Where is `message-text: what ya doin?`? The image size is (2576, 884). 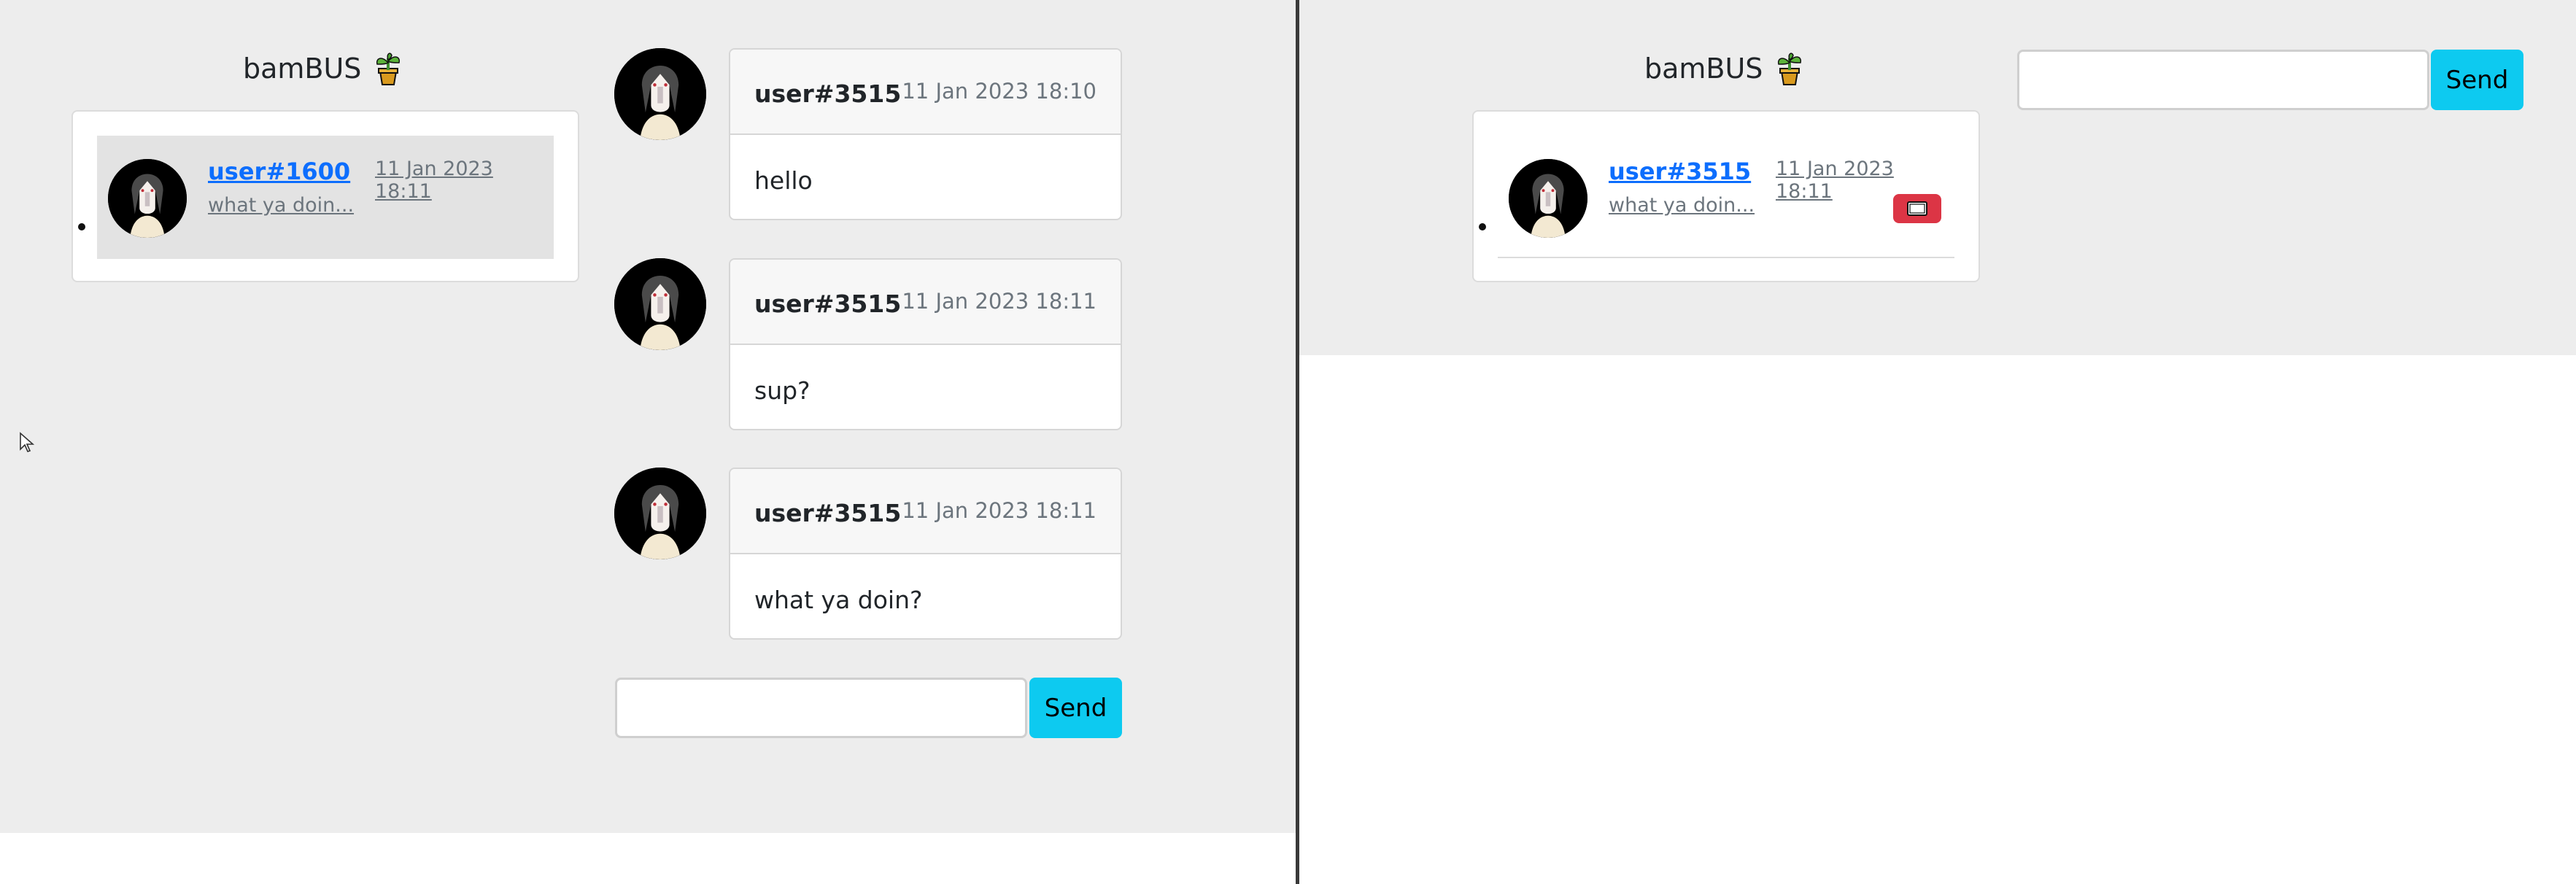
message-text: what ya doin? is located at coordinates (838, 600).